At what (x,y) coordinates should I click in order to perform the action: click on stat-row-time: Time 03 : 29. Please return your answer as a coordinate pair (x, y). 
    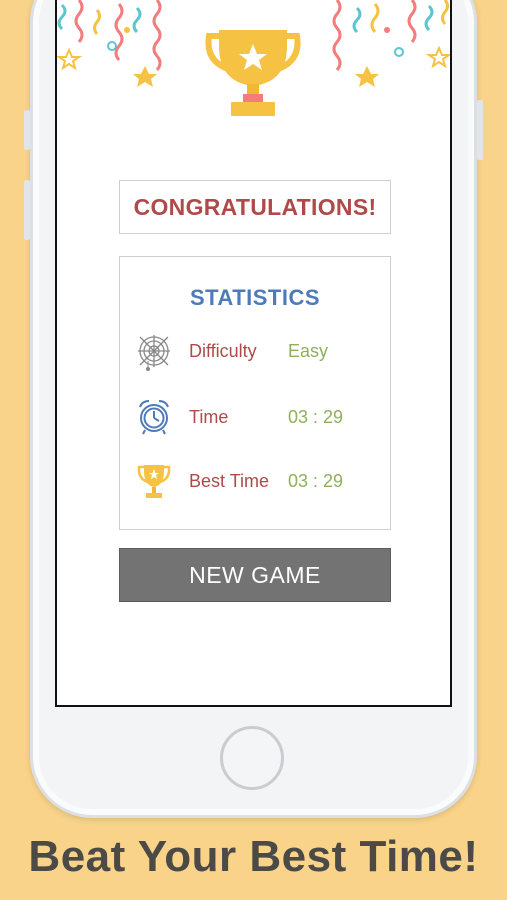
    Looking at the image, I should click on (255, 417).